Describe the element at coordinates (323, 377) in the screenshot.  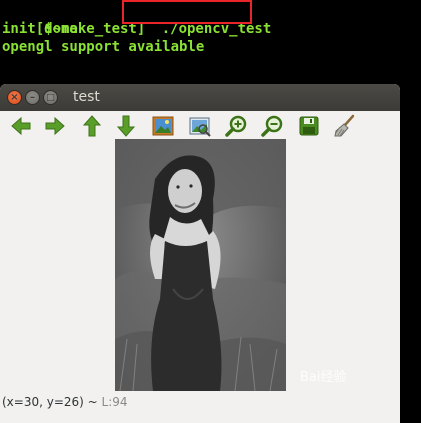
I see `watermark-text: Bai经验` at that location.